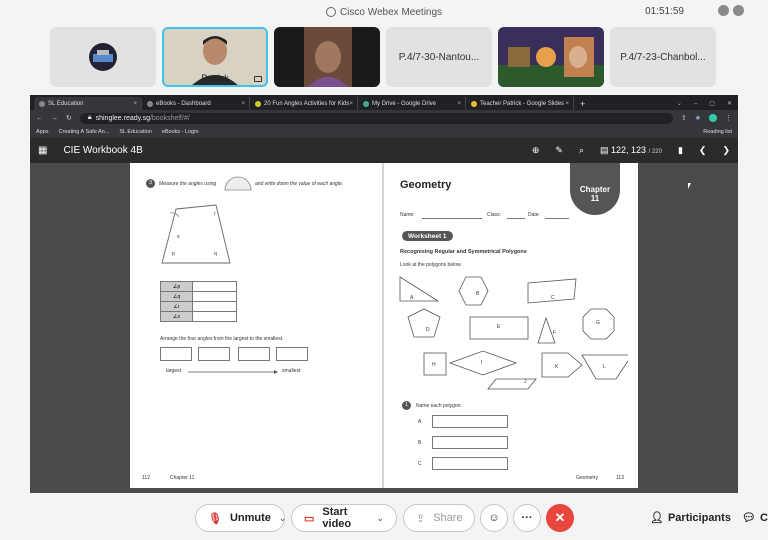  What do you see at coordinates (723, 10) in the screenshot?
I see `info-icon` at bounding box center [723, 10].